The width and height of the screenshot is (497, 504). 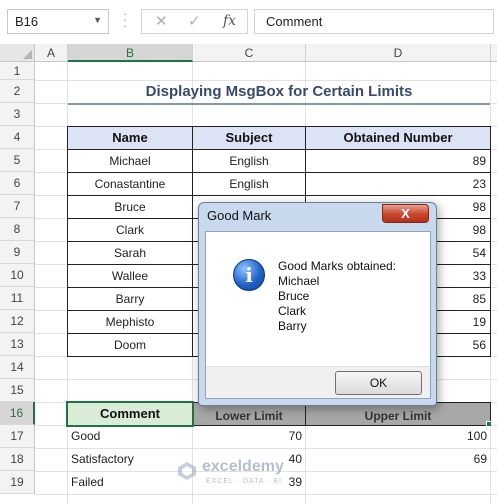 I want to click on table-header-obtained-number: Obtained Number, so click(x=398, y=138).